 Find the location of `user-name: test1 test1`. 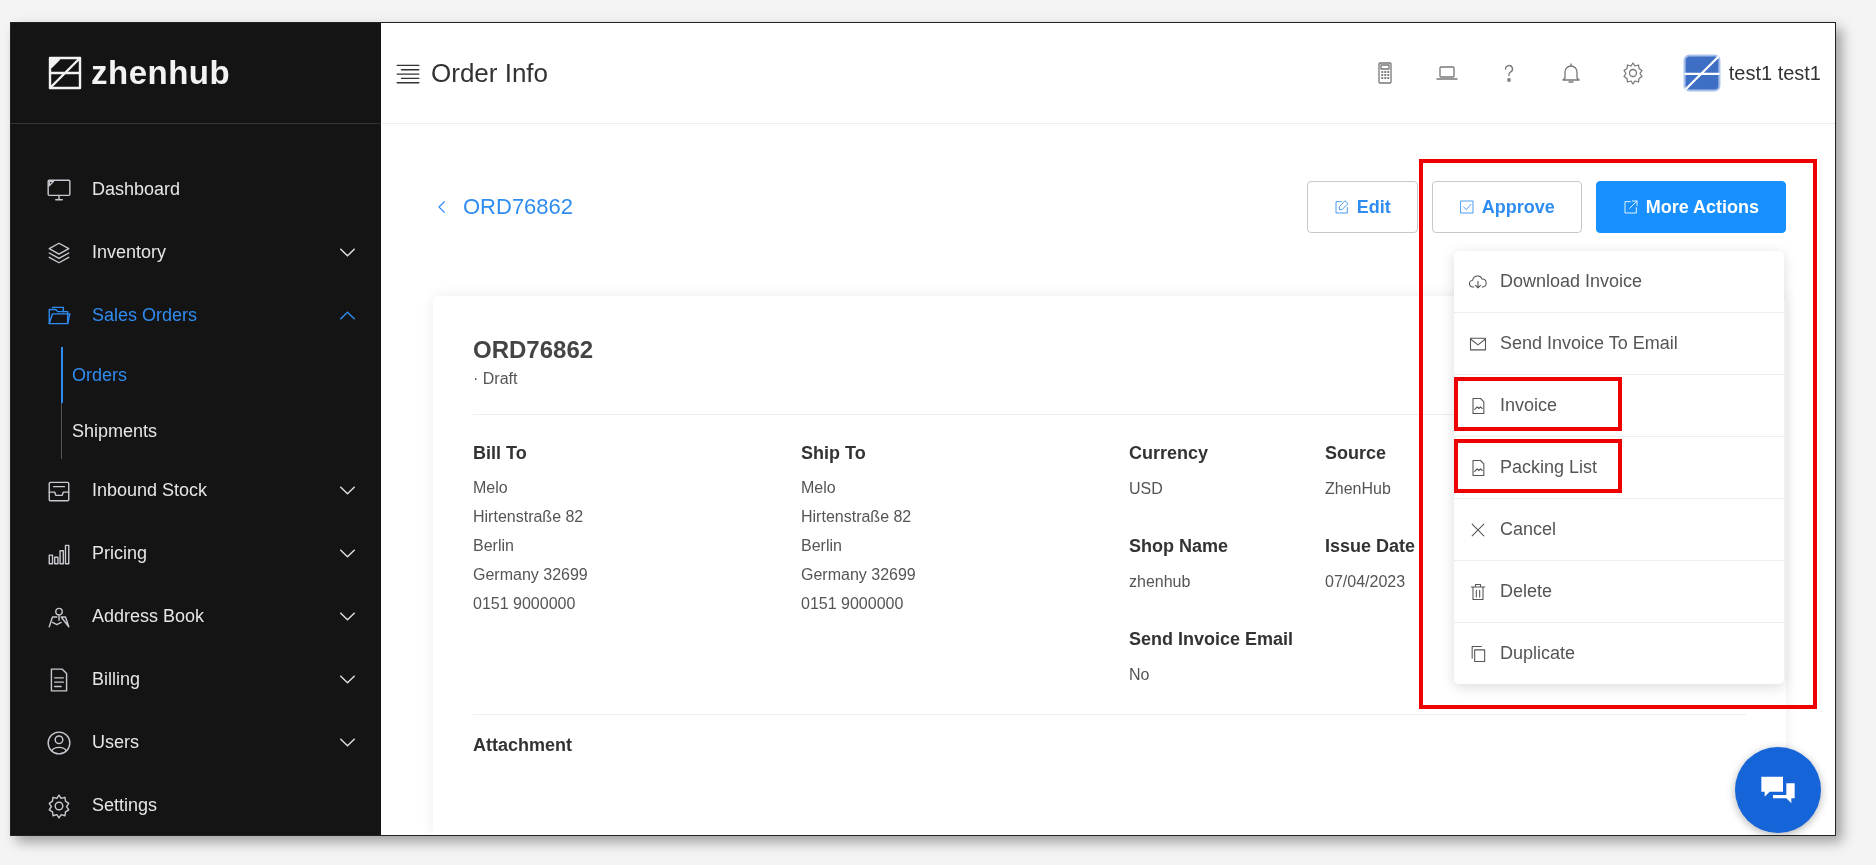

user-name: test1 test1 is located at coordinates (1774, 73).